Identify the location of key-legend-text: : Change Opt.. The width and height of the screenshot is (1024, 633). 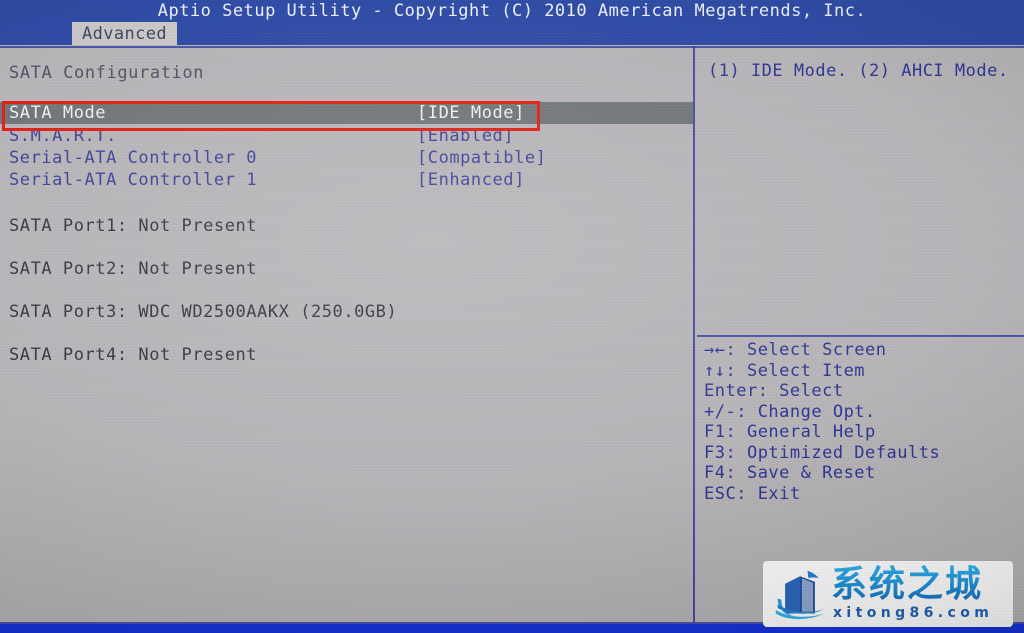
(806, 411).